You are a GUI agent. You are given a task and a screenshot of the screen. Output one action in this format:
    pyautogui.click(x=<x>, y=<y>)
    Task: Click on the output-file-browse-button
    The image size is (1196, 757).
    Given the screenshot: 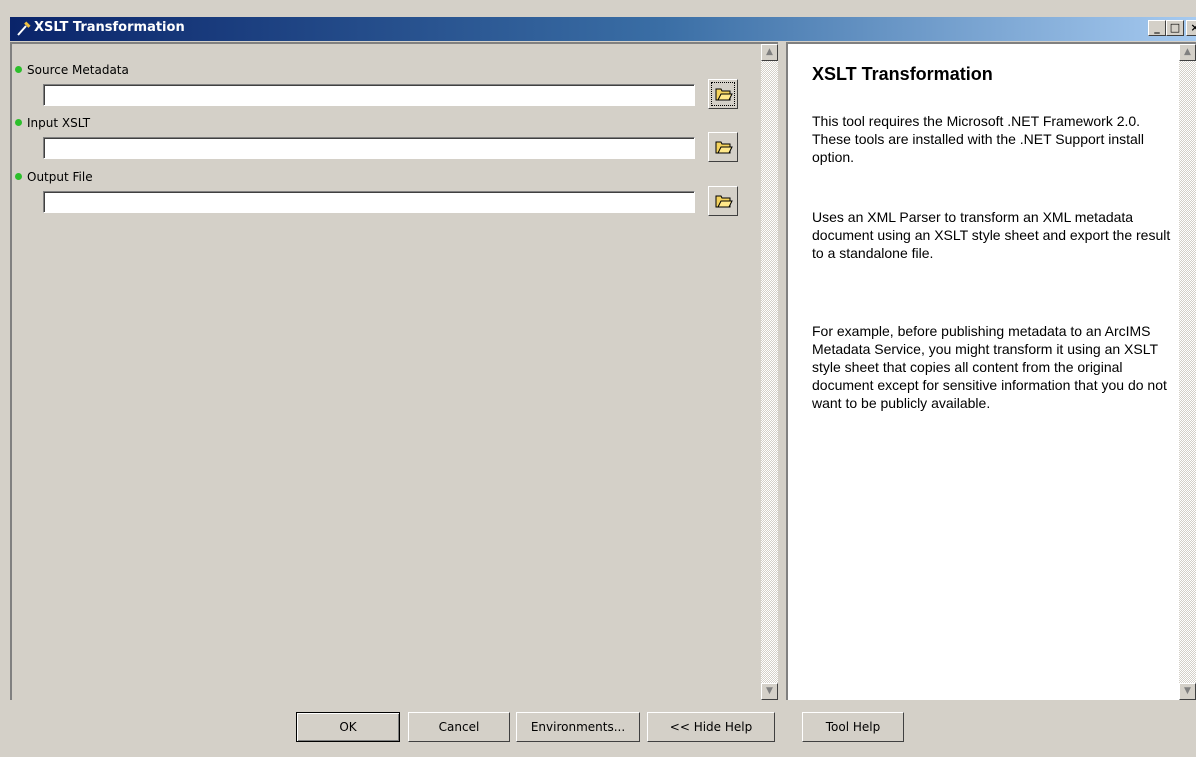 What is the action you would take?
    pyautogui.click(x=723, y=201)
    